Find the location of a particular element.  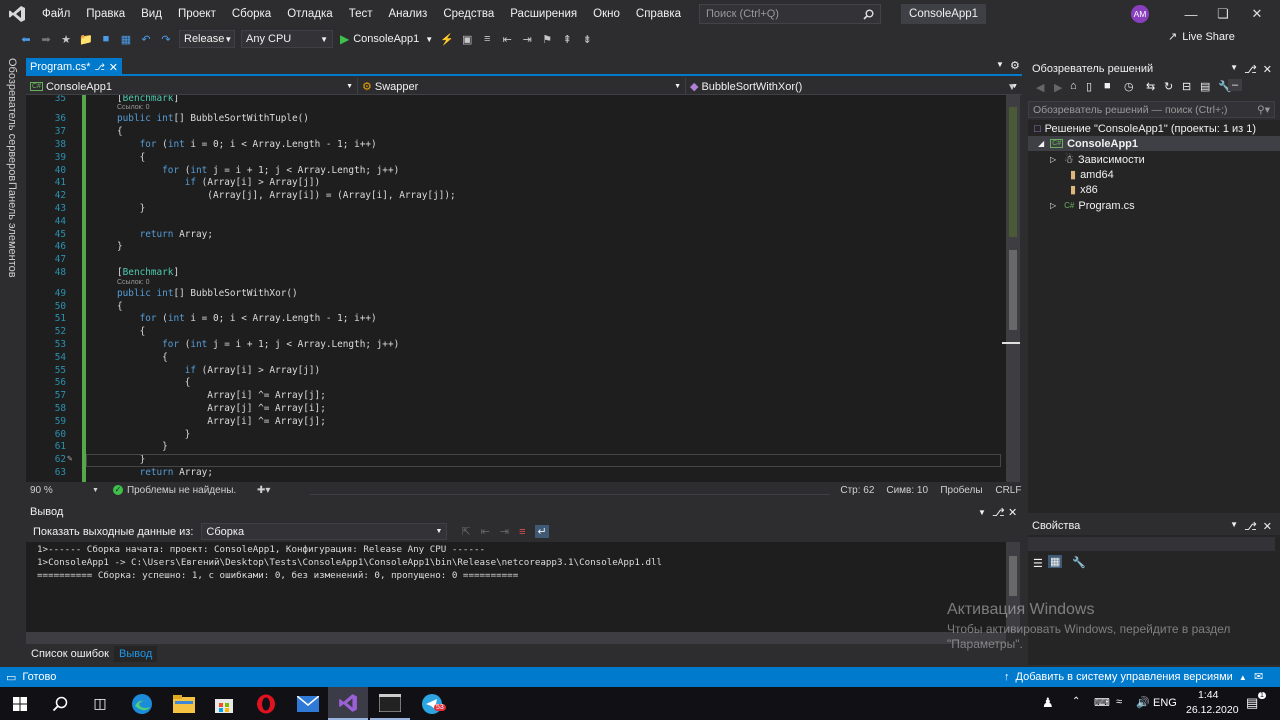

menu-build: Сборка is located at coordinates (251, 14).